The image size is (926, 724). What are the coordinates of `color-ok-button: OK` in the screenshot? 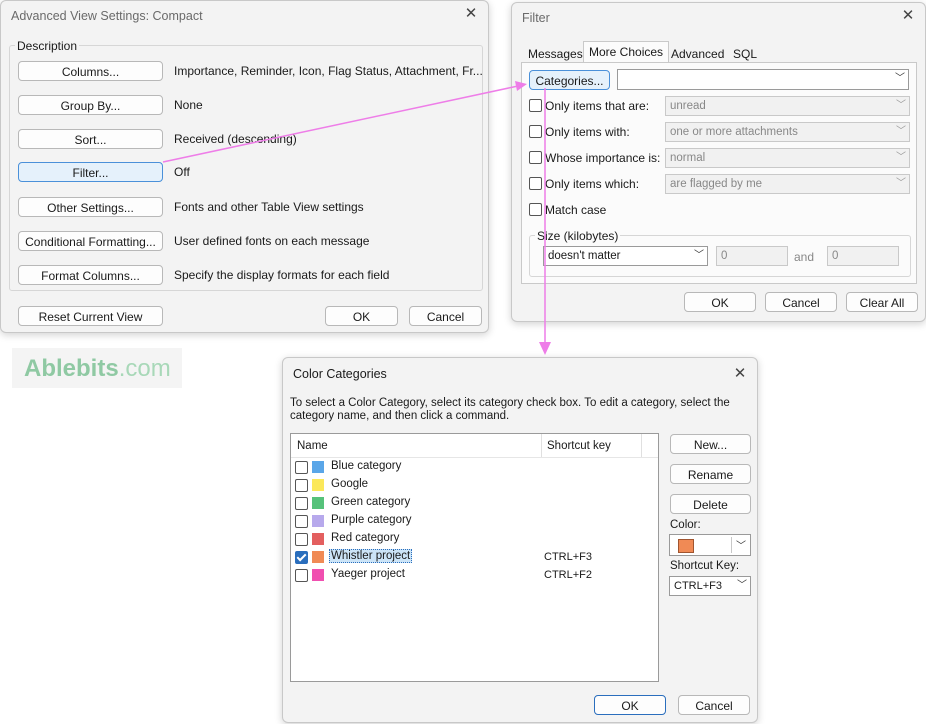 It's located at (630, 705).